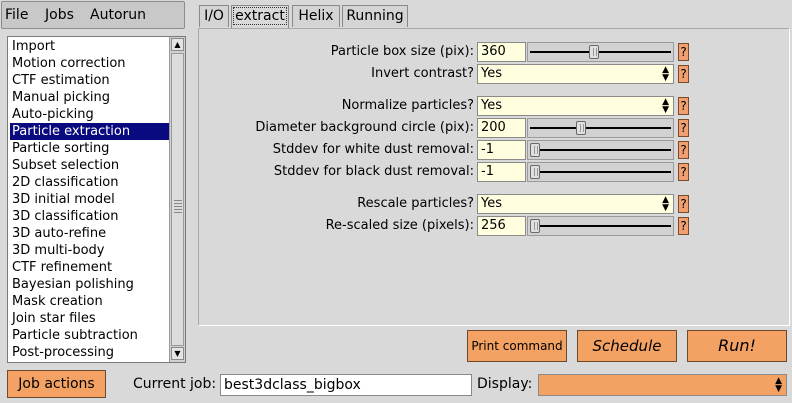 The image size is (792, 403). I want to click on white-dust-input: -1, so click(501, 150).